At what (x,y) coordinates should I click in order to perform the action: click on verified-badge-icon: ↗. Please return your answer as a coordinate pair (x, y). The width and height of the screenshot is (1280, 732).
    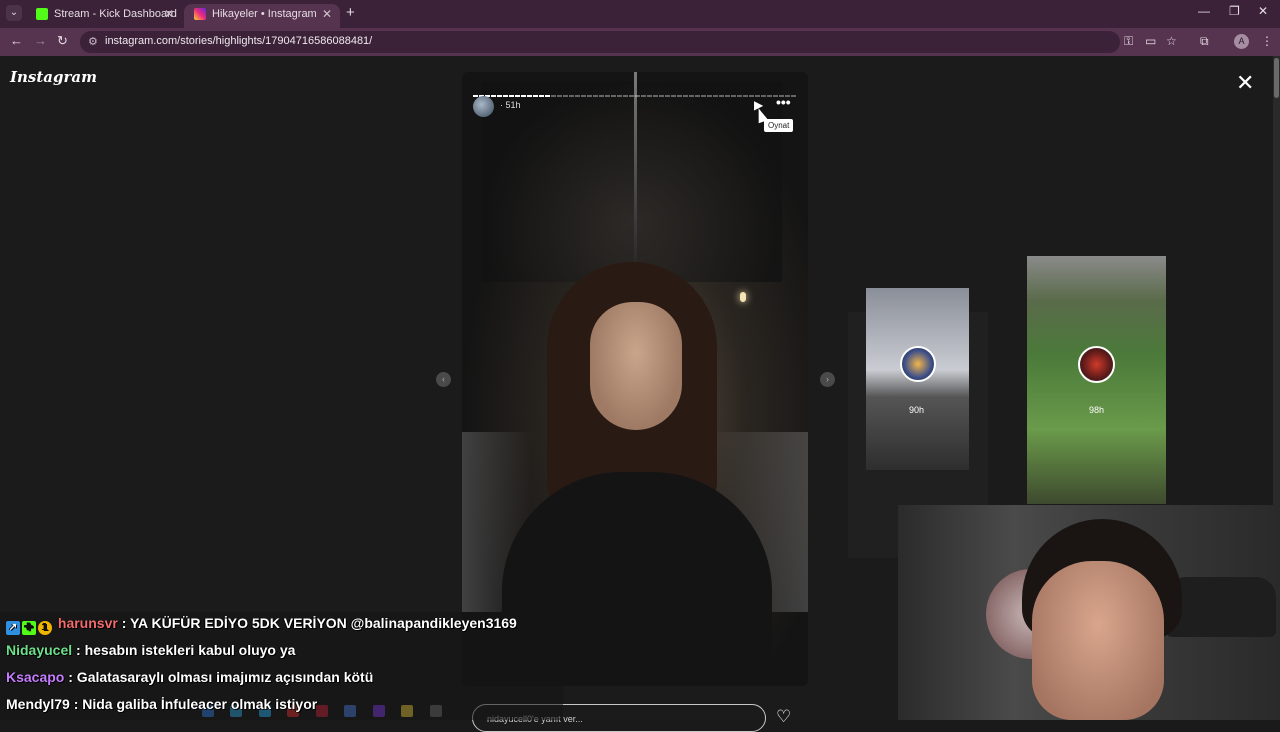
    Looking at the image, I should click on (13, 628).